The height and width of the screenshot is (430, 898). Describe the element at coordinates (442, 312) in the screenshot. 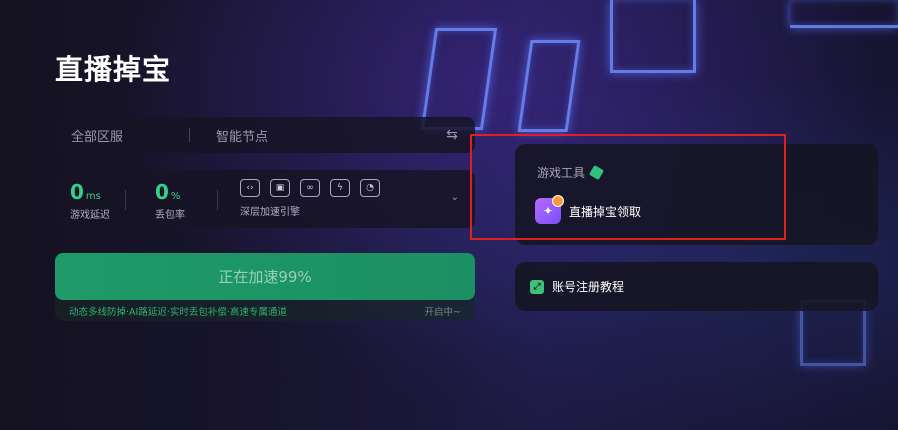

I see `accelerate-status: 开启中~` at that location.